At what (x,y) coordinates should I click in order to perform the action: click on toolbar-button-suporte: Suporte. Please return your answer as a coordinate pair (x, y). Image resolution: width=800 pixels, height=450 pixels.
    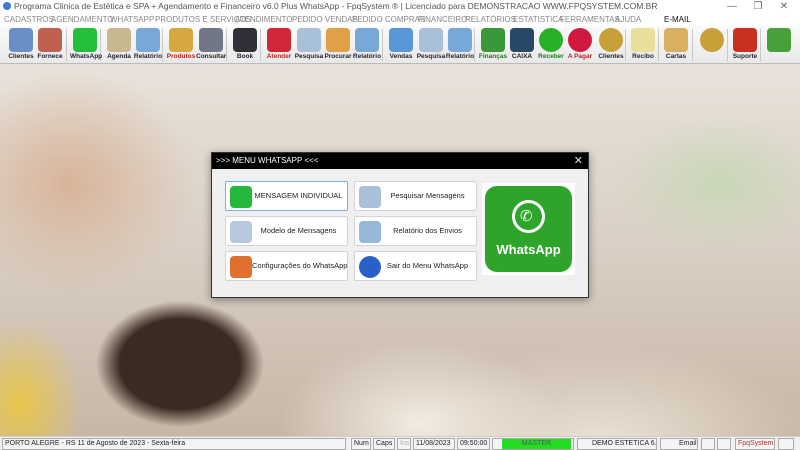
    Looking at the image, I should click on (745, 45).